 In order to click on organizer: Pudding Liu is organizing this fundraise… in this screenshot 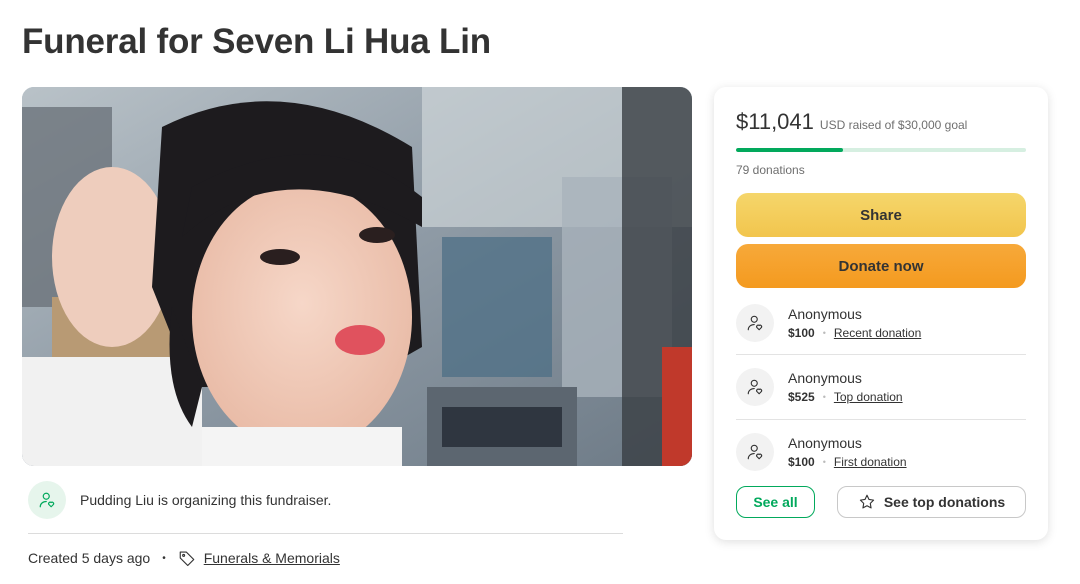, I will do `click(179, 500)`.